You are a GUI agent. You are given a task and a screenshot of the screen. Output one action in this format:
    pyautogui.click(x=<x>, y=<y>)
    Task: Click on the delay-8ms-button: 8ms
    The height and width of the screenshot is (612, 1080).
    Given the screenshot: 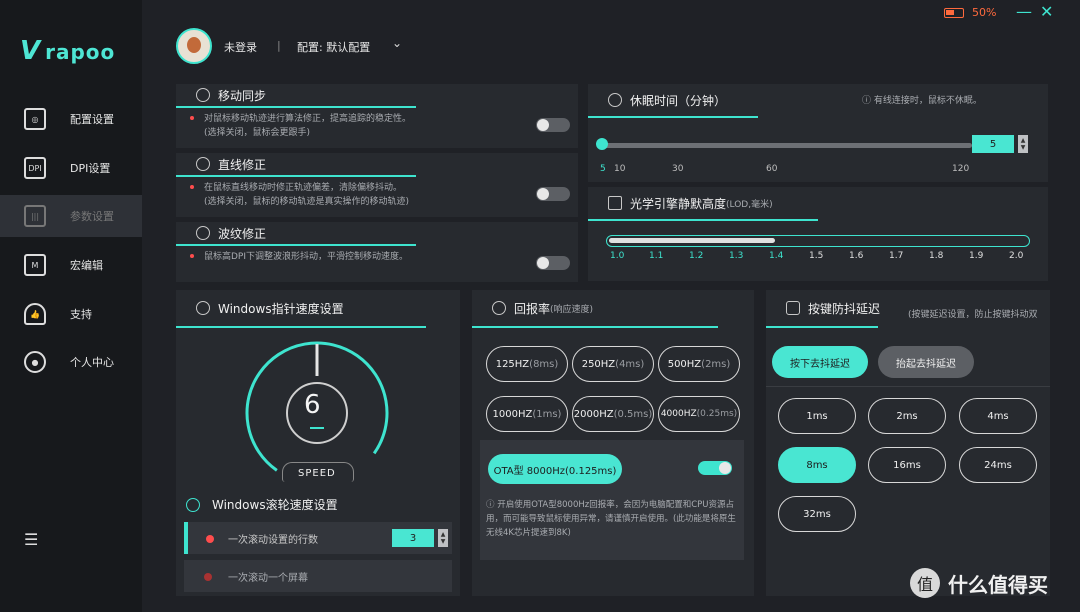 What is the action you would take?
    pyautogui.click(x=817, y=465)
    